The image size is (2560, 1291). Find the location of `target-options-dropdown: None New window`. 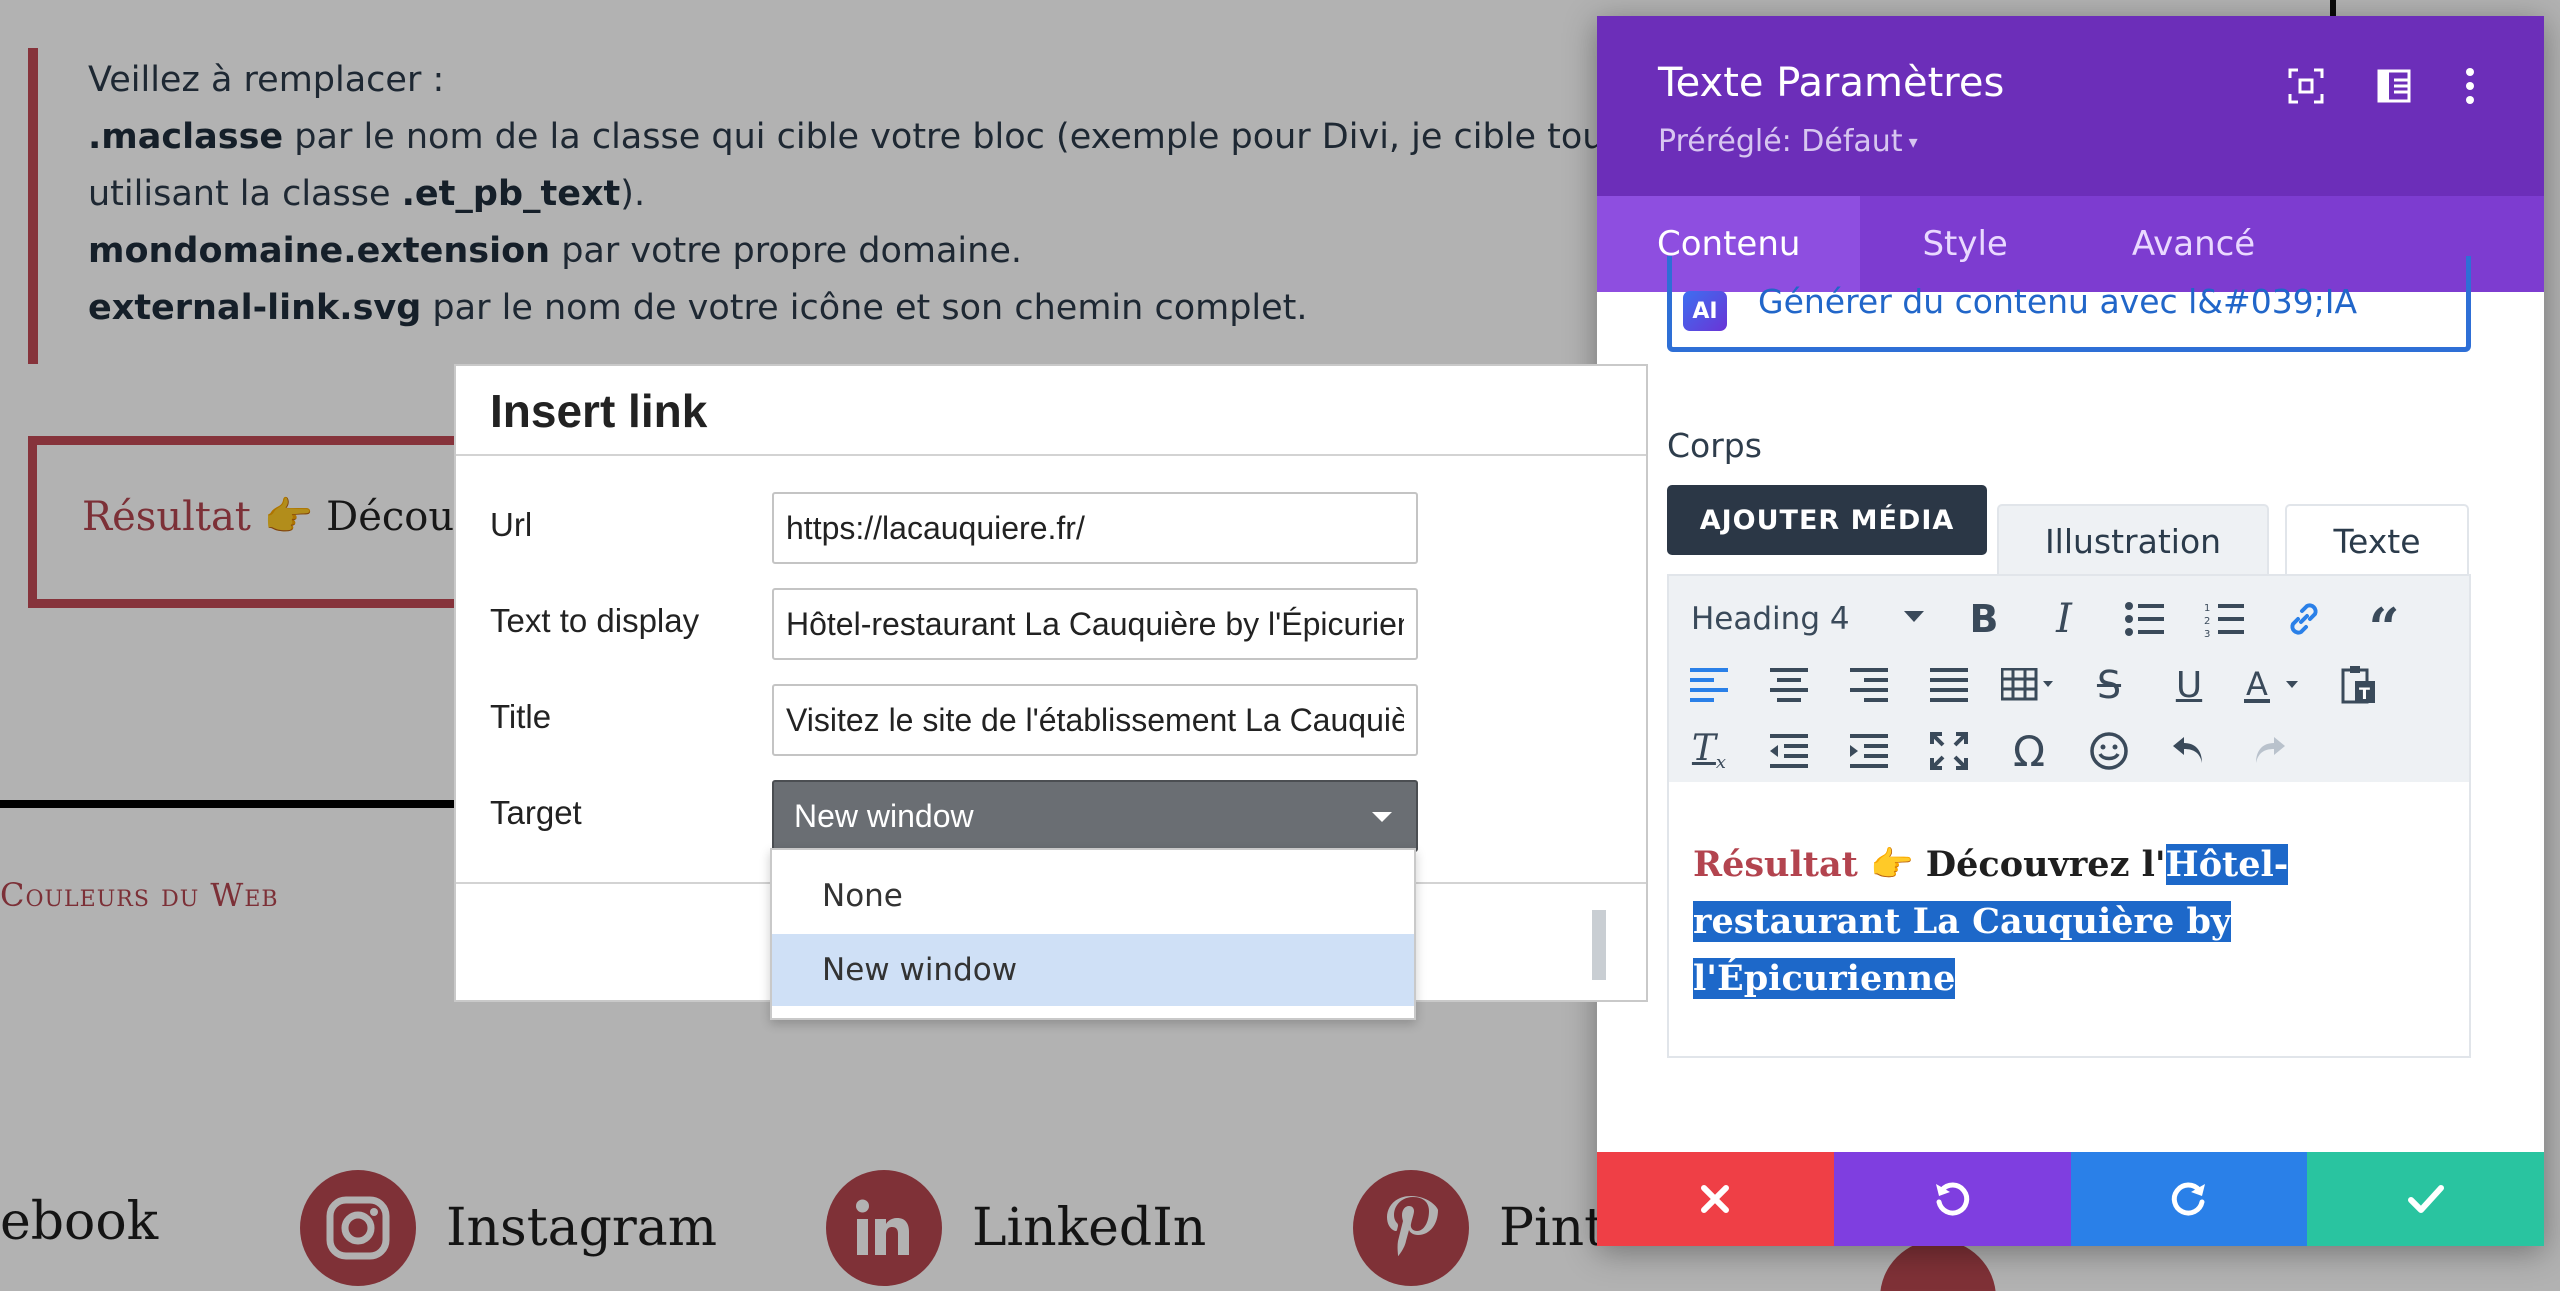

target-options-dropdown: None New window is located at coordinates (1093, 934).